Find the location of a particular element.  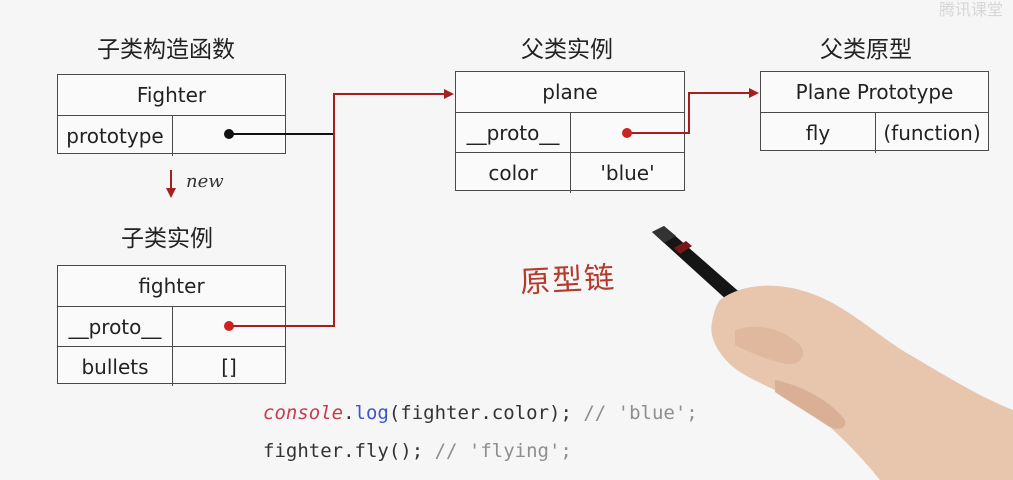

fighter-proto-pointer-dot is located at coordinates (229, 326).